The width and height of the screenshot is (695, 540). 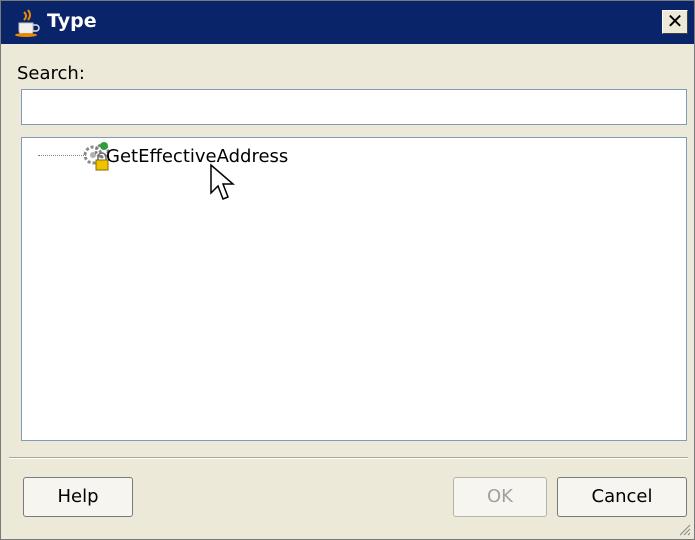 I want to click on help-button: Help, so click(x=78, y=497).